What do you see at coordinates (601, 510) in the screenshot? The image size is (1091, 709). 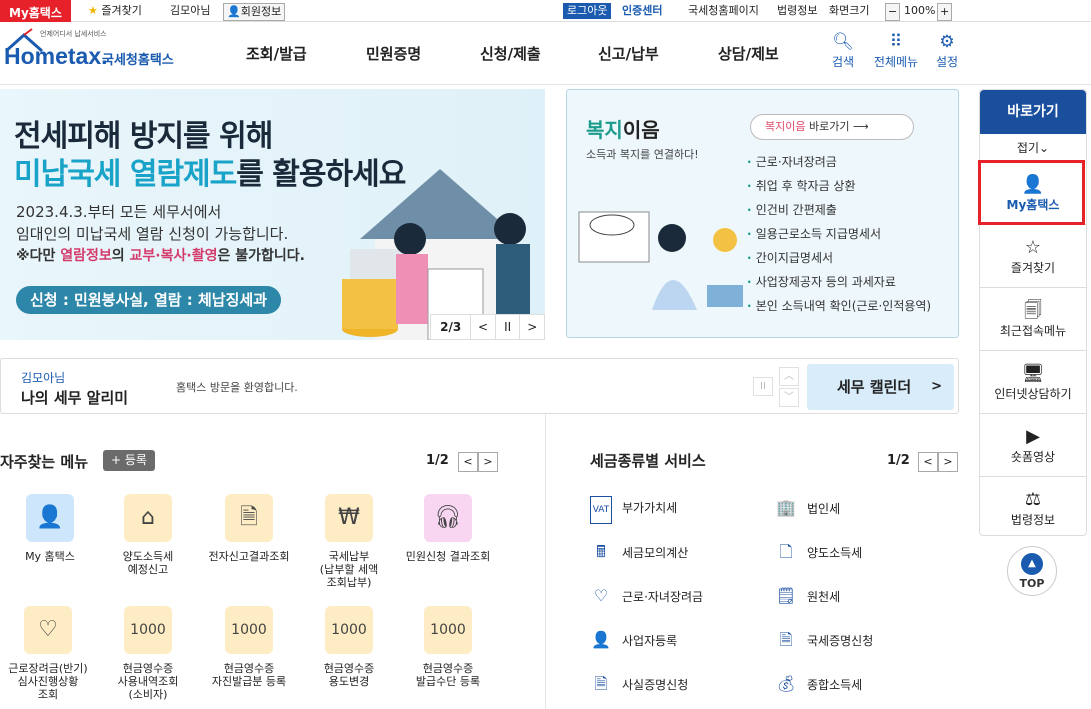 I see `vat-icon: VAT` at bounding box center [601, 510].